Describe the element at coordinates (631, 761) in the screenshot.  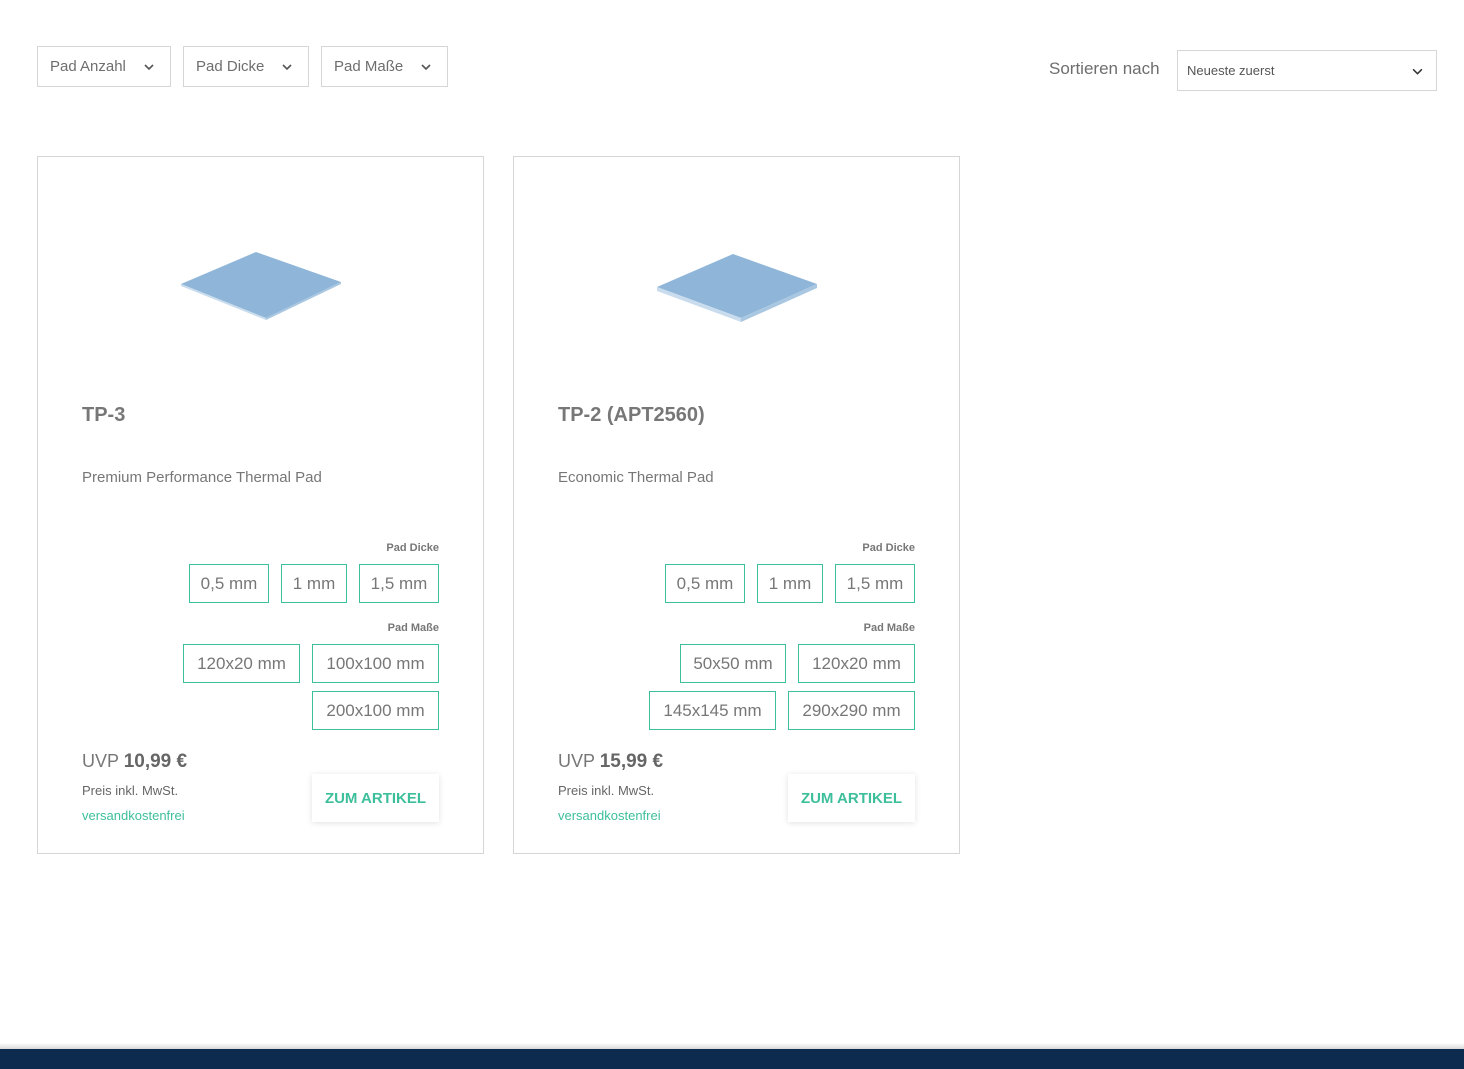
I see `price-value: 15,99 €` at that location.